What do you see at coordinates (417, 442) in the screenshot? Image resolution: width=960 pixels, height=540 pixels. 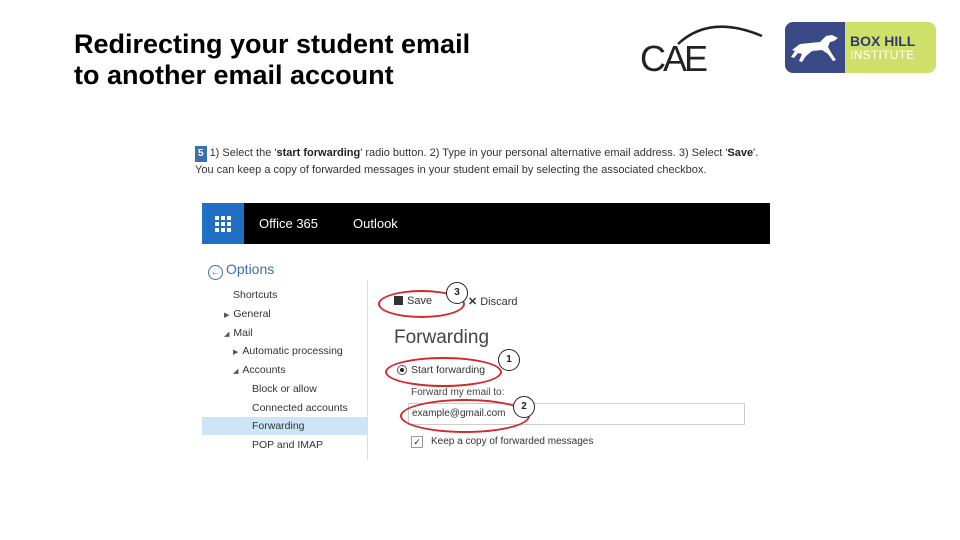 I see `keep-copy-checkbox: ✓` at bounding box center [417, 442].